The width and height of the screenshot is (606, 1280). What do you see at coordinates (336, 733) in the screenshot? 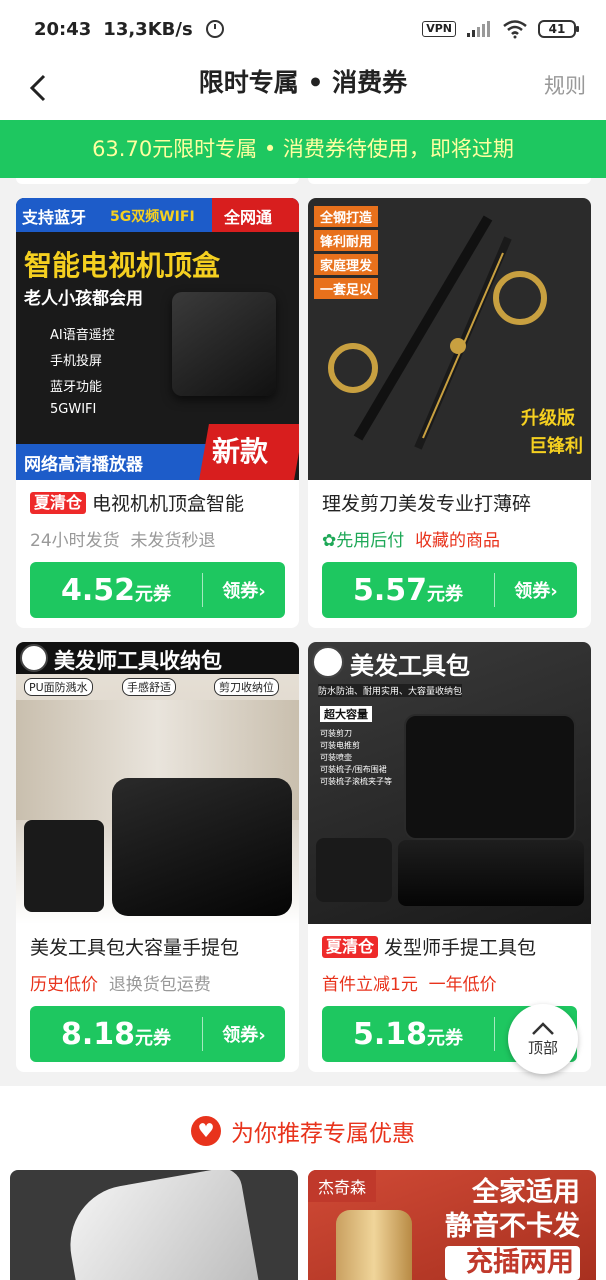
I see `image-label: 可装剪刀` at bounding box center [336, 733].